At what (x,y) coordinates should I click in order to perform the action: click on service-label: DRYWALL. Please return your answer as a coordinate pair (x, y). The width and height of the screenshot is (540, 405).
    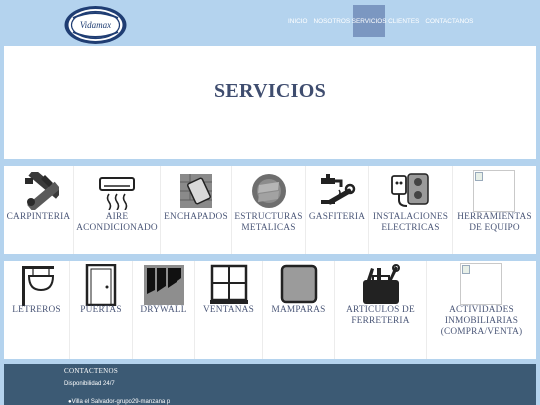
    Looking at the image, I should click on (163, 310).